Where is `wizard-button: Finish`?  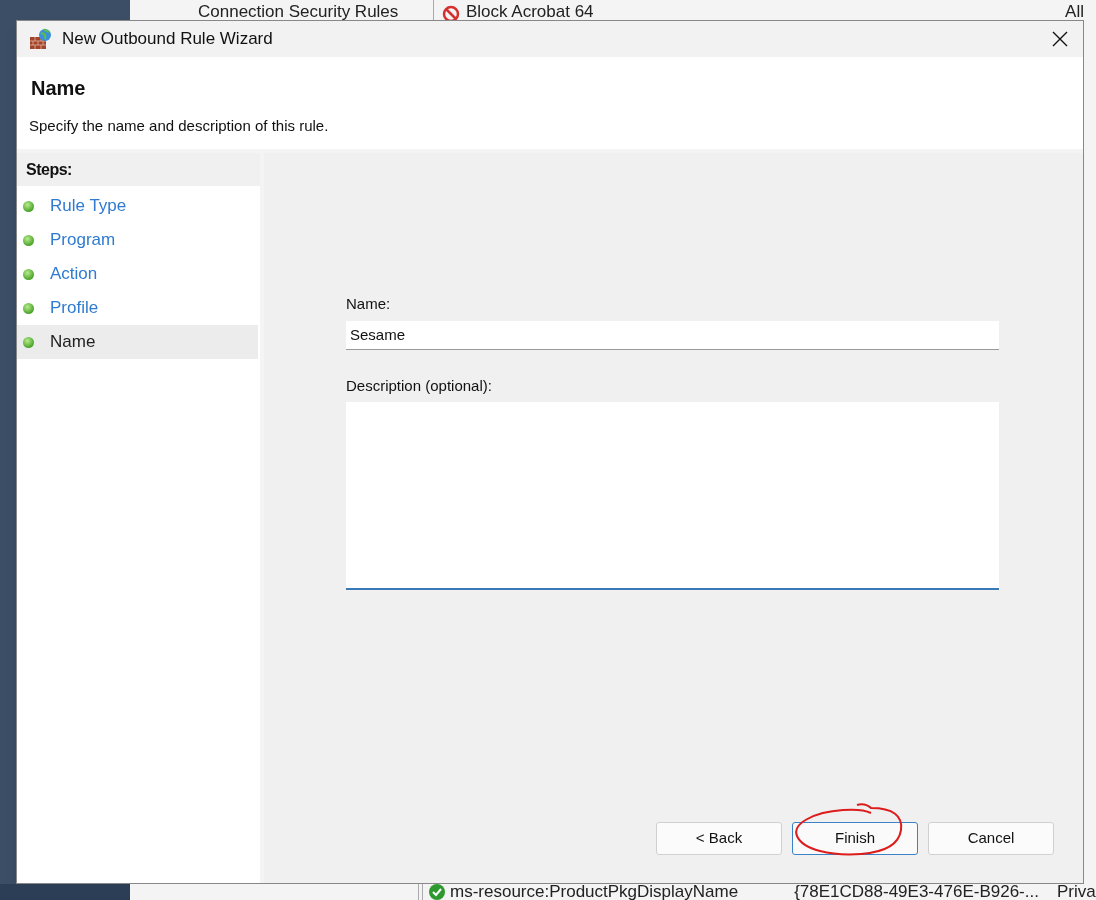 wizard-button: Finish is located at coordinates (855, 838).